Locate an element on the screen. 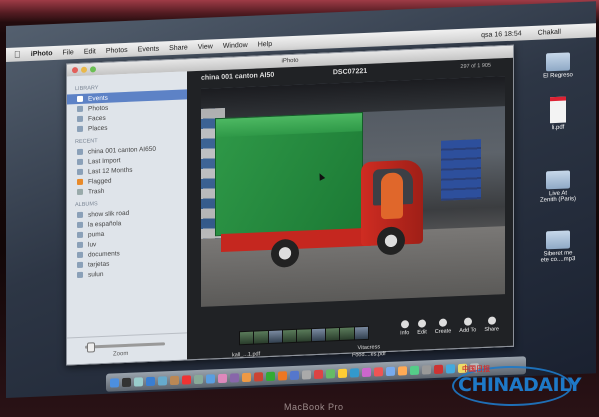 The width and height of the screenshot is (599, 417). menu-photos: Photos is located at coordinates (117, 50).